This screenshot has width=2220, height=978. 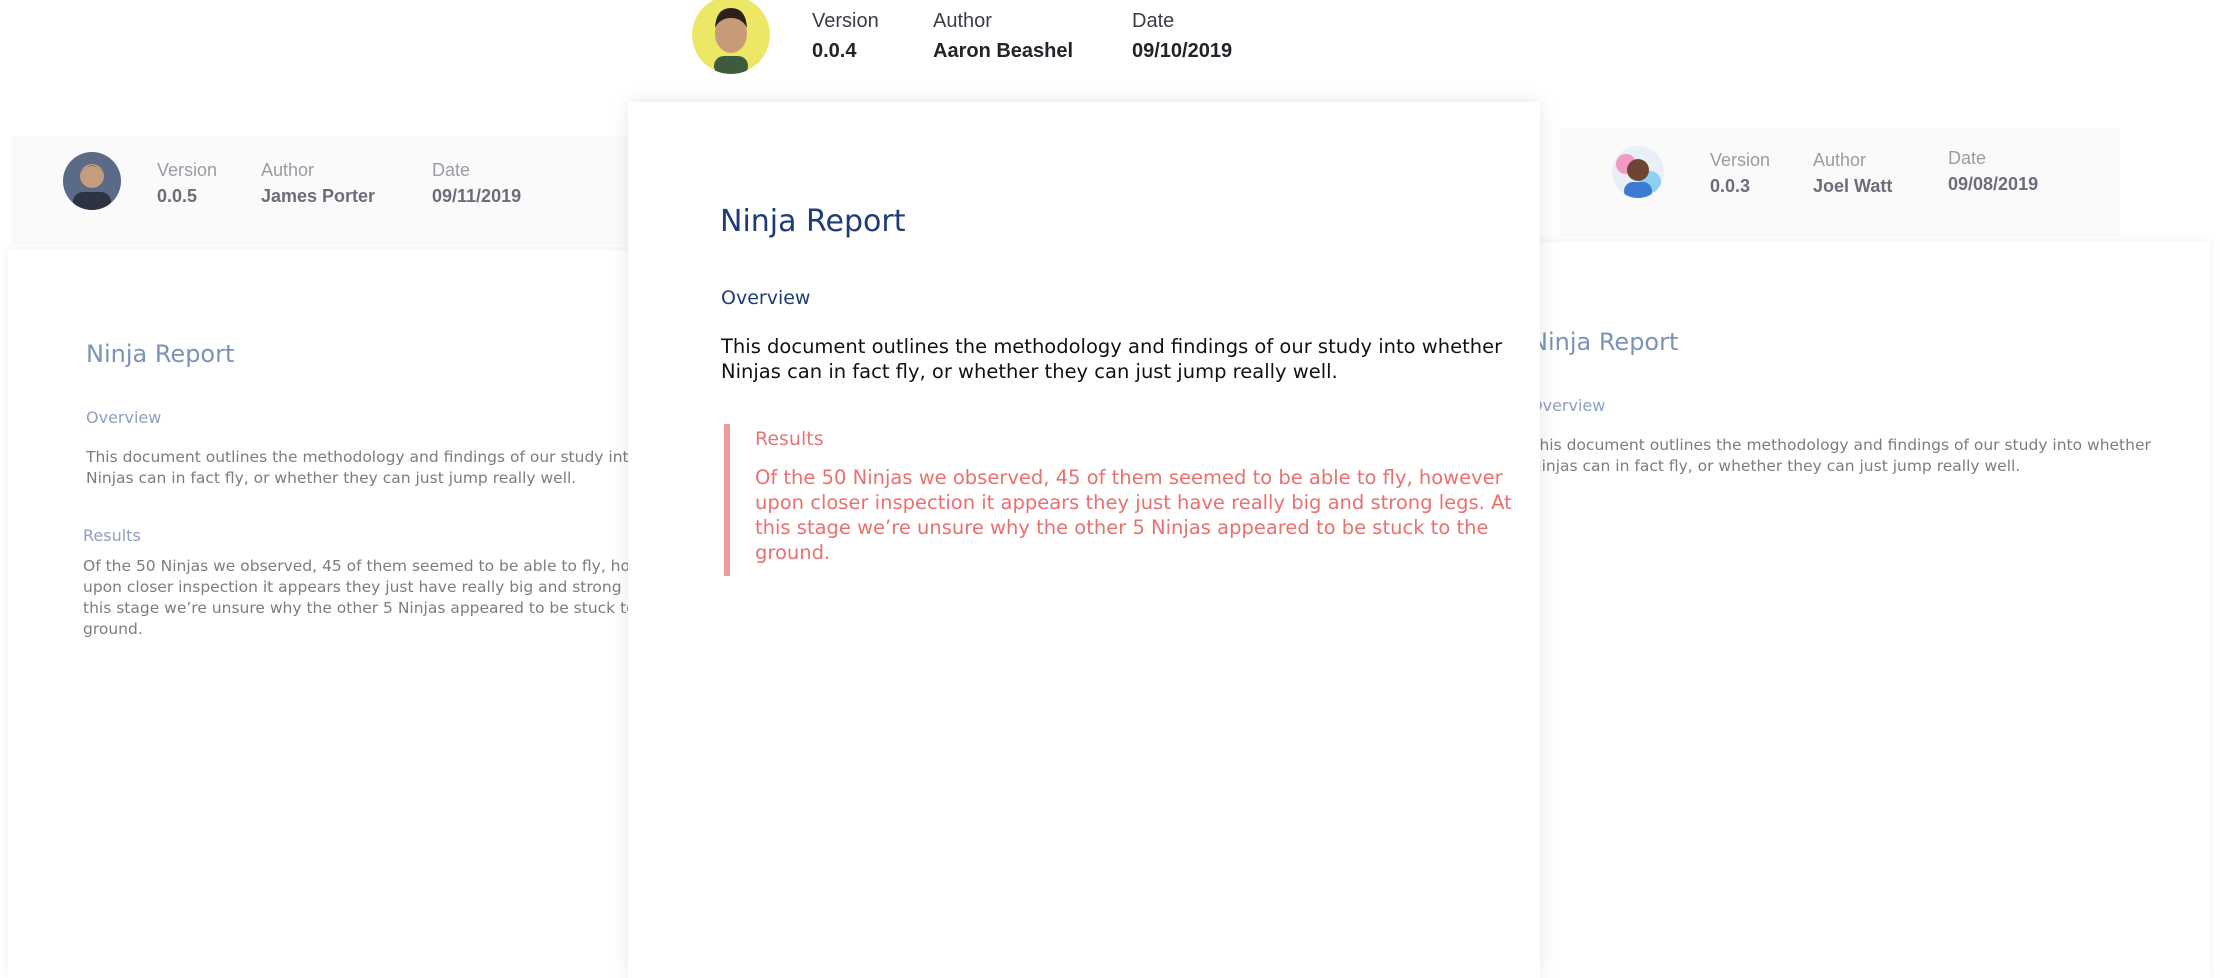 I want to click on date-value: 09/11/2019, so click(x=477, y=196).